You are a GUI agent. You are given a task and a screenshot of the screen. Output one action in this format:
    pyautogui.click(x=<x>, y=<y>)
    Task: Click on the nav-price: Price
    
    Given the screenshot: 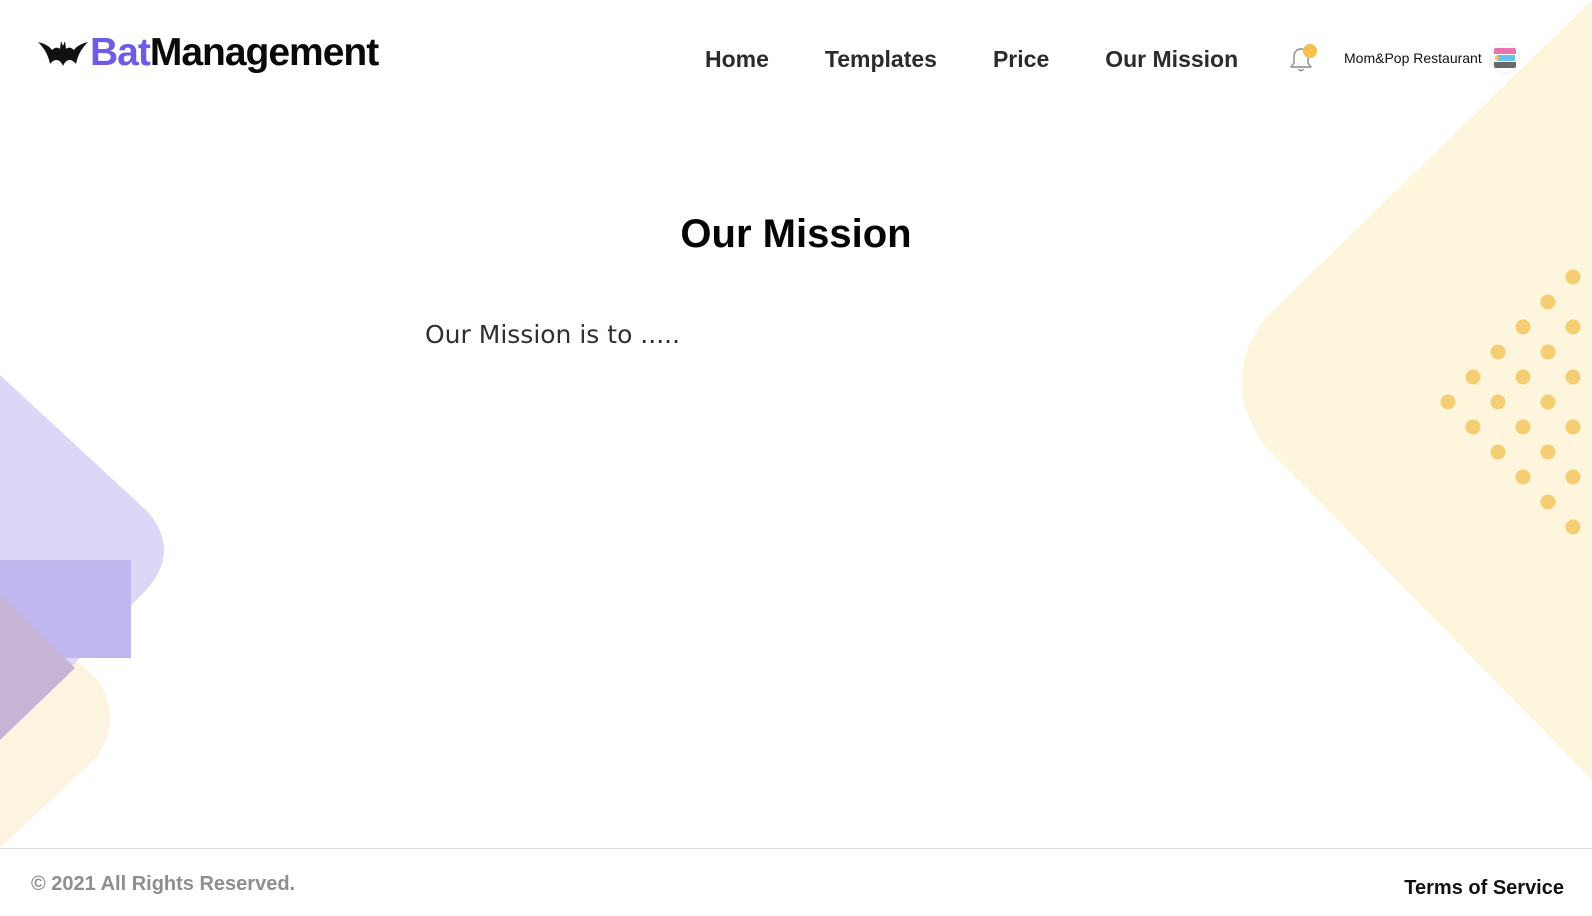 What is the action you would take?
    pyautogui.click(x=1021, y=59)
    